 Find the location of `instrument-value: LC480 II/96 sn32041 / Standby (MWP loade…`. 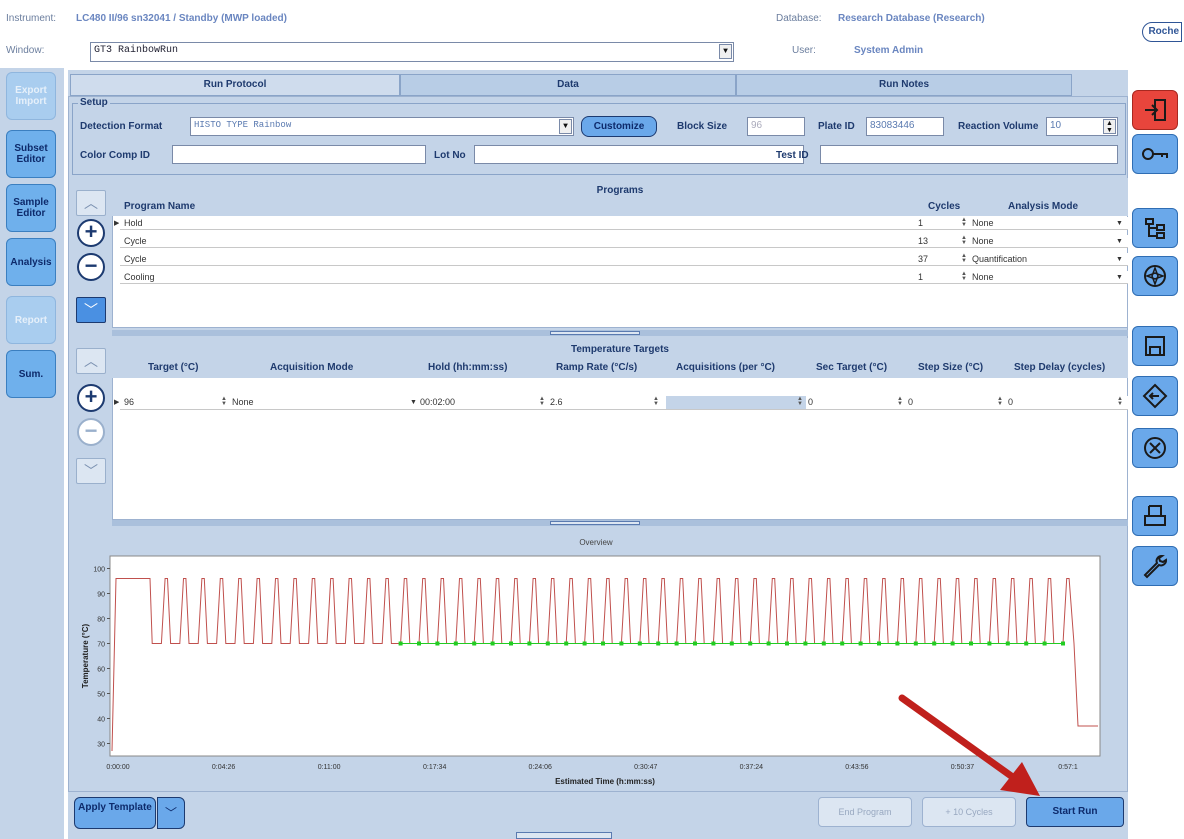

instrument-value: LC480 II/96 sn32041 / Standby (MWP loade… is located at coordinates (181, 18).